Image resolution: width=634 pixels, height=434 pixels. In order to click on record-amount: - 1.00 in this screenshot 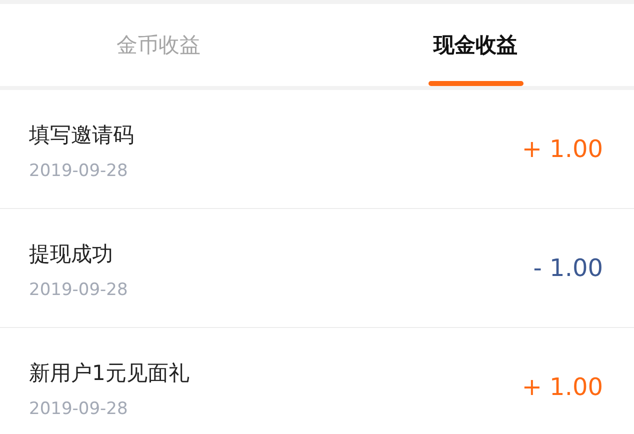, I will do `click(568, 268)`.